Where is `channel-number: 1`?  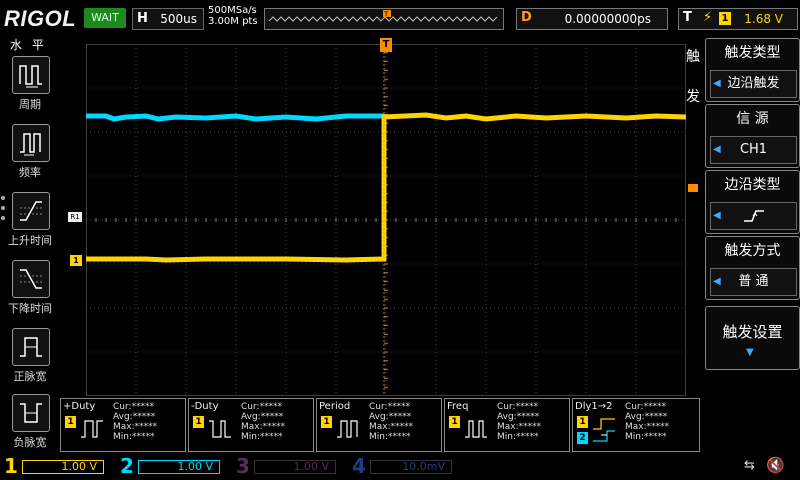
channel-number: 1 is located at coordinates (11, 466).